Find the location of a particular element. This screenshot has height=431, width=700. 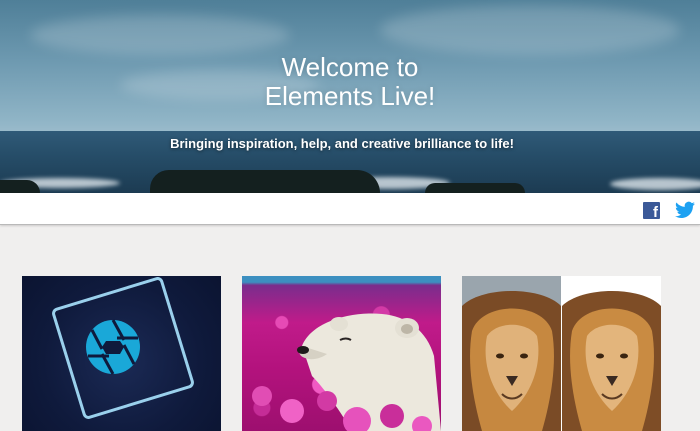

hero-title-line-2: Elements Live! is located at coordinates (350, 96).